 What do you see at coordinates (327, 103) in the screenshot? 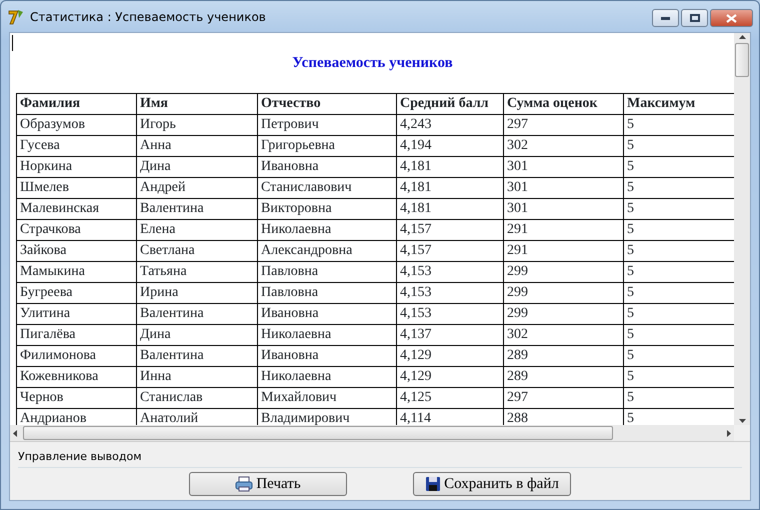
I see `column-header: Отчество` at bounding box center [327, 103].